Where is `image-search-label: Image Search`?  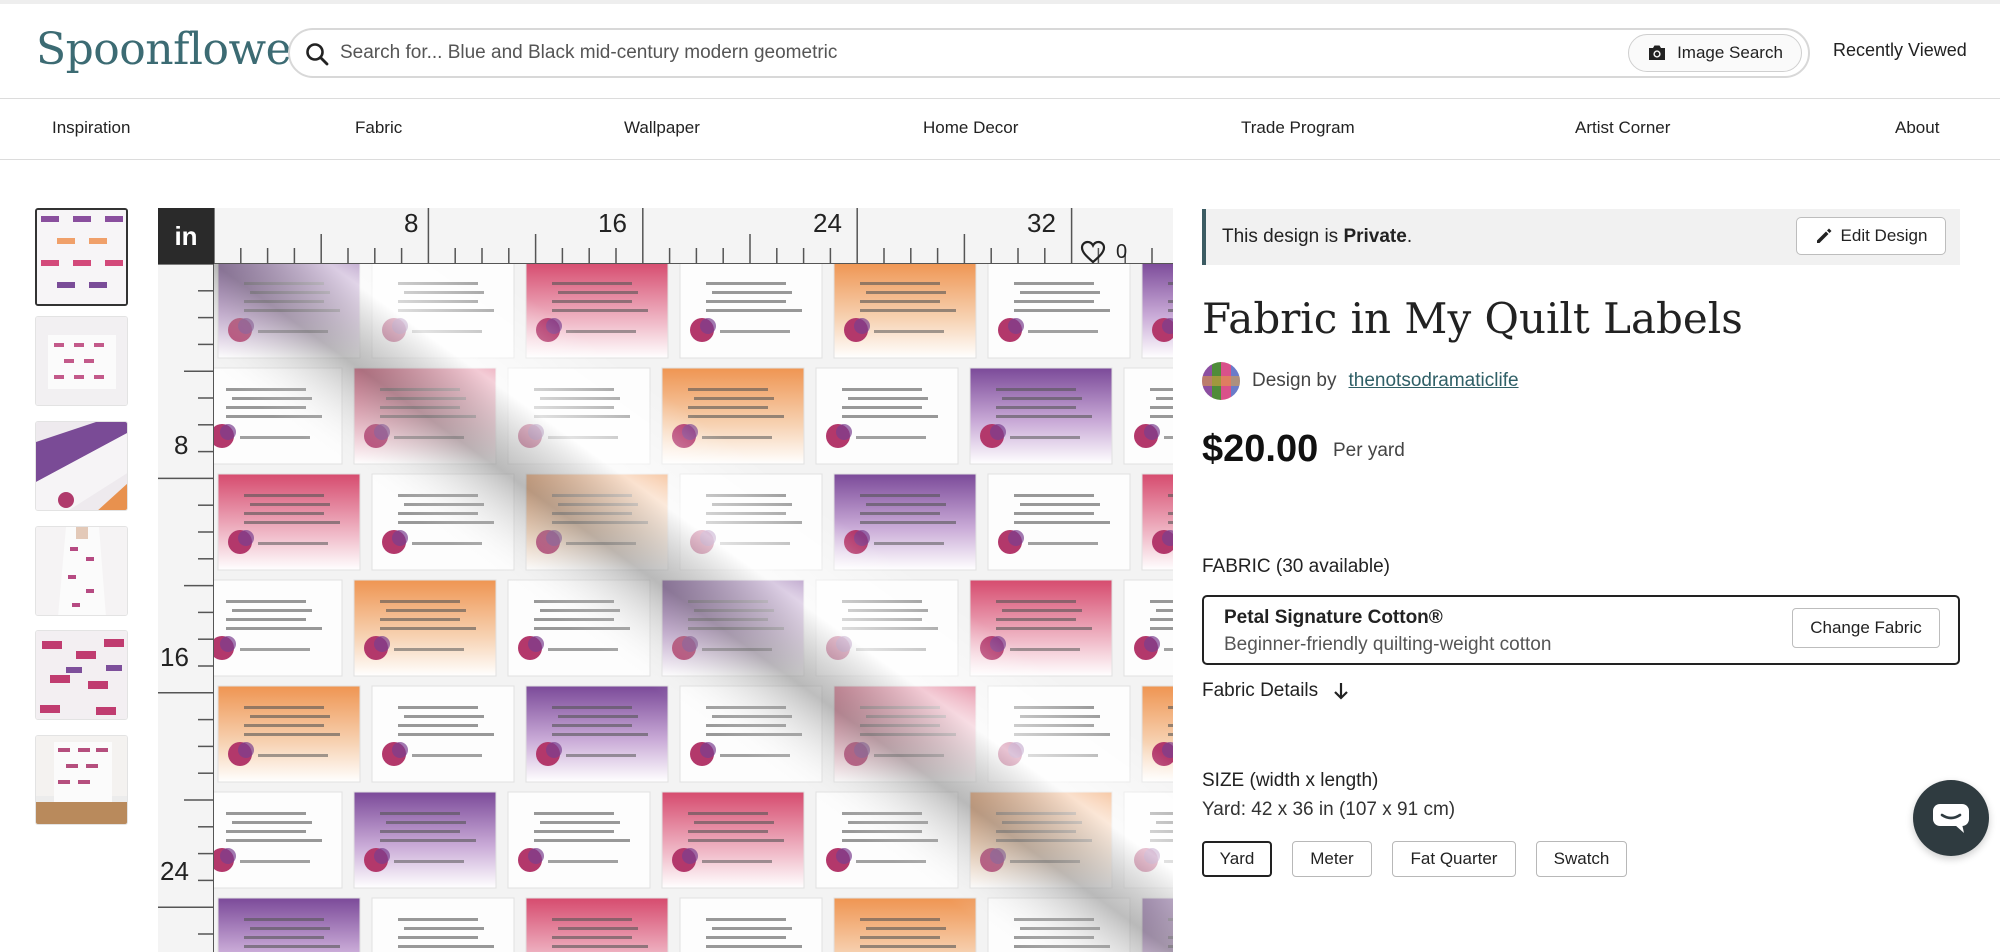 image-search-label: Image Search is located at coordinates (1730, 52).